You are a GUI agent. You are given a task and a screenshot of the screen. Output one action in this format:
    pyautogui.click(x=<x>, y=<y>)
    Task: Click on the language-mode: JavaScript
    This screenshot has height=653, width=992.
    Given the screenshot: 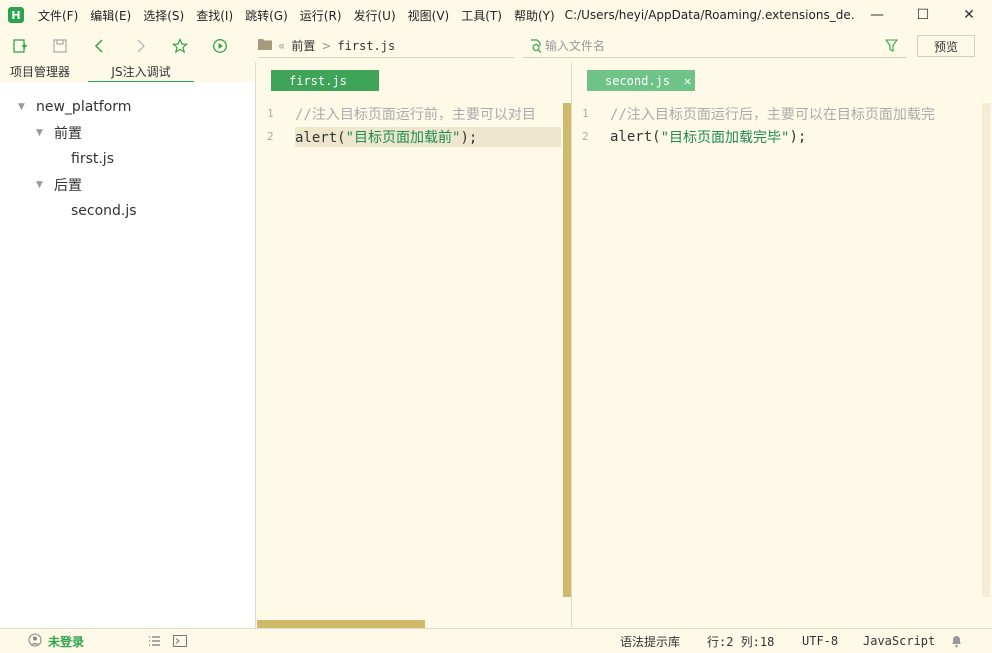 What is the action you would take?
    pyautogui.click(x=899, y=641)
    